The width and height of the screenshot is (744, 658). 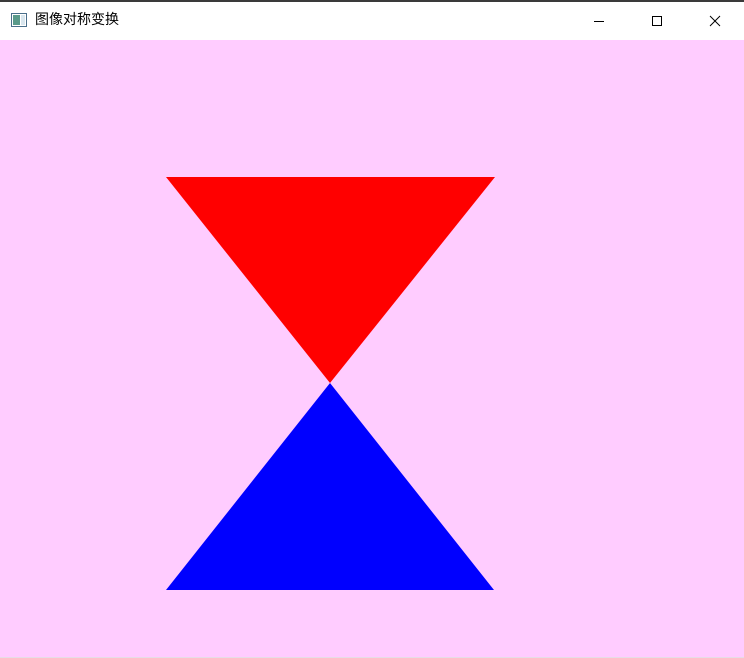 I want to click on minimize-button, so click(x=599, y=21).